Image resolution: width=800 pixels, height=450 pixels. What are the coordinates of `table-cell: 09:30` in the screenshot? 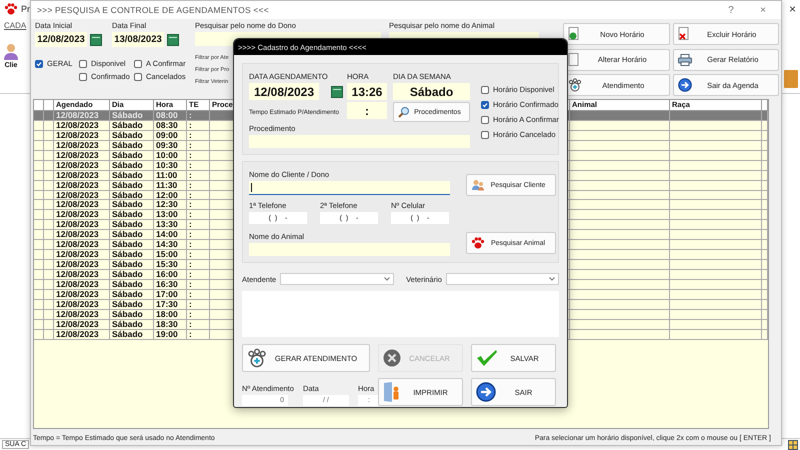 It's located at (170, 145).